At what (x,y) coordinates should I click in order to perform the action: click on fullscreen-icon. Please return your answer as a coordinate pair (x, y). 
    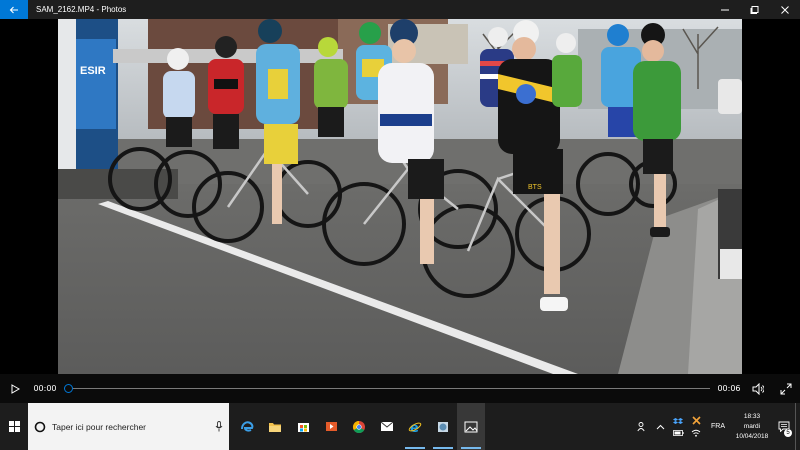
    Looking at the image, I should click on (786, 388).